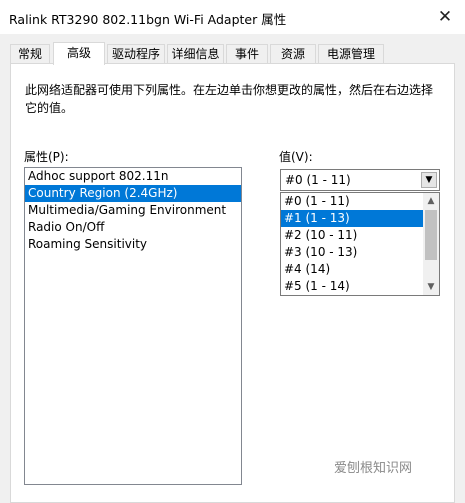 The image size is (465, 503). I want to click on tab-events: 事件, so click(247, 53).